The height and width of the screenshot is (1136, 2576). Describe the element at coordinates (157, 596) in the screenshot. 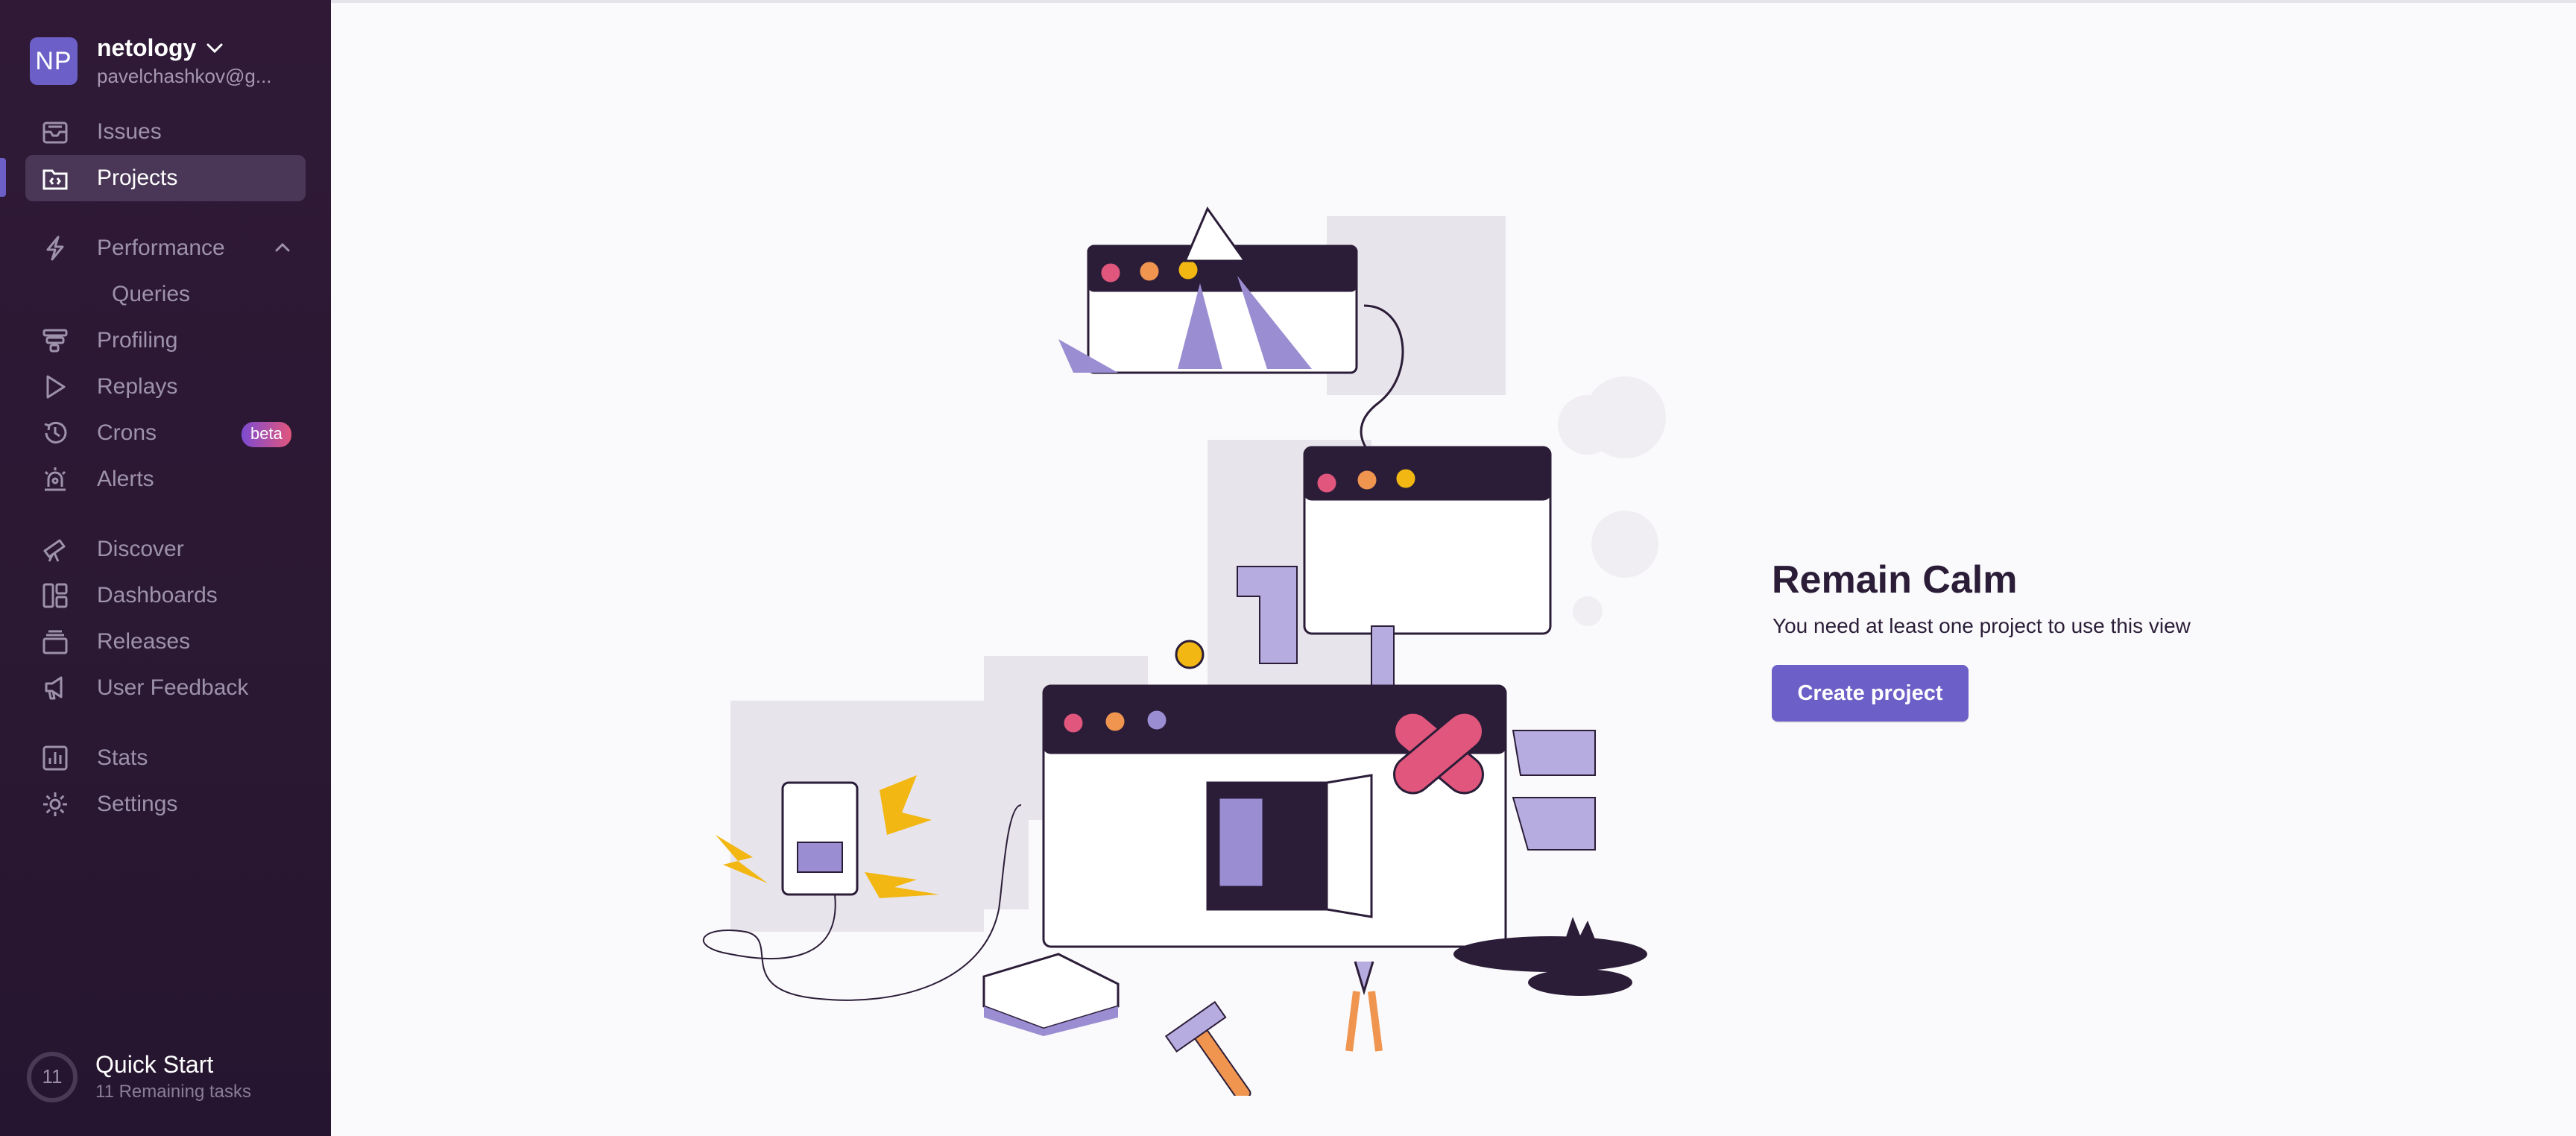

I see `sidebar-item-label: Dashboards` at that location.